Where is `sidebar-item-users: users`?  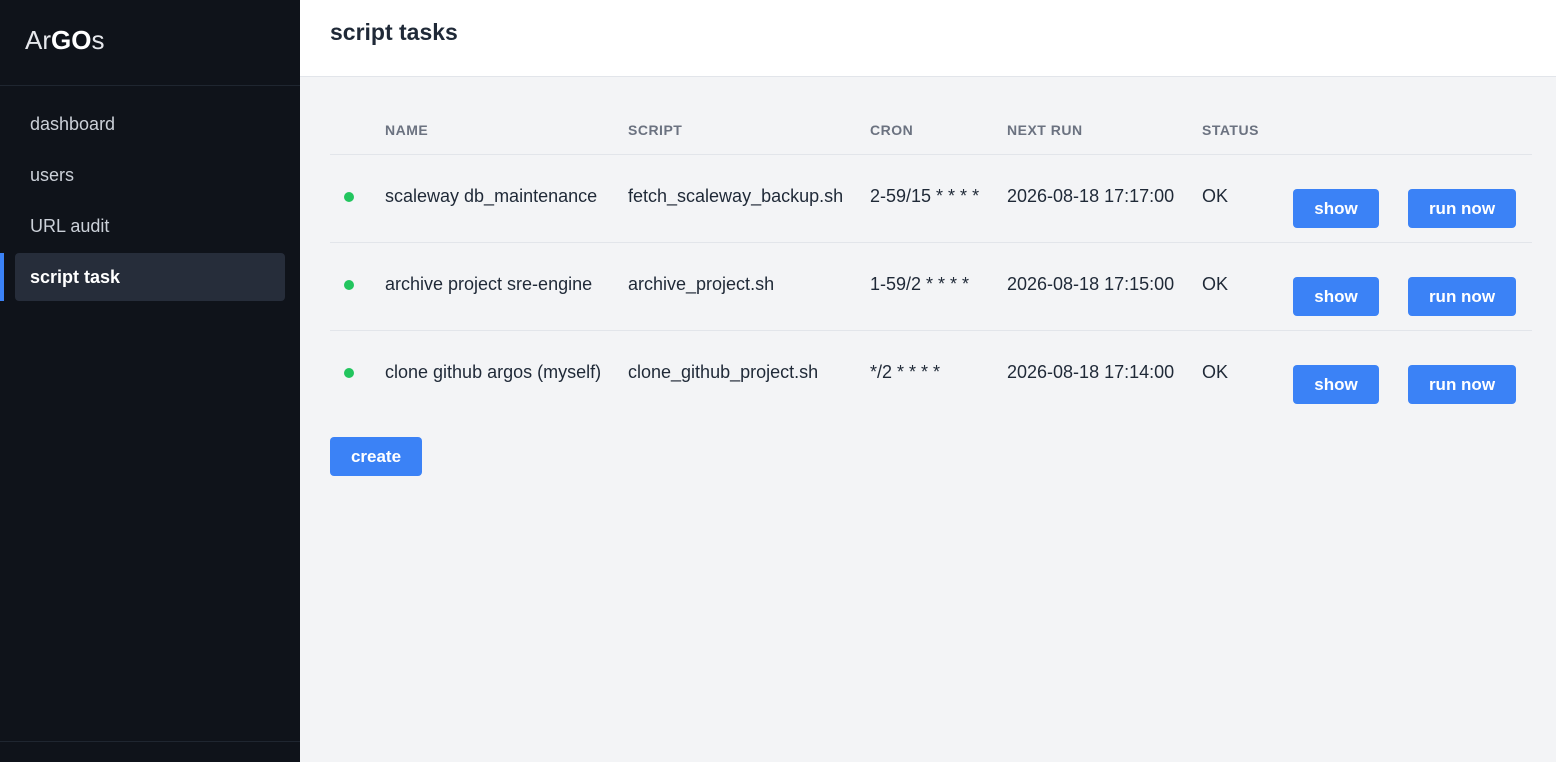
sidebar-item-users: users is located at coordinates (150, 175).